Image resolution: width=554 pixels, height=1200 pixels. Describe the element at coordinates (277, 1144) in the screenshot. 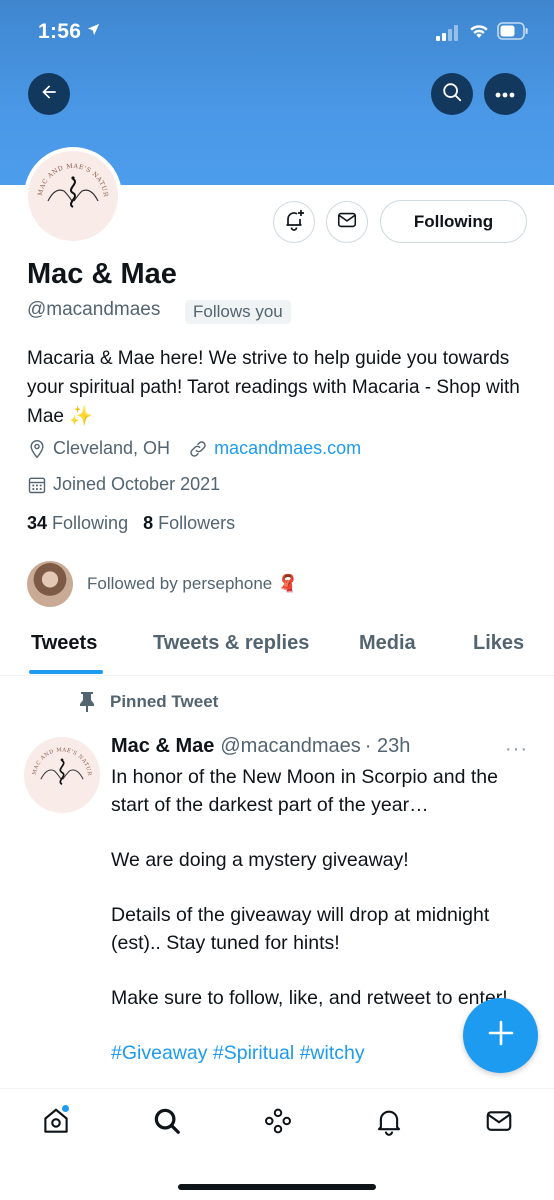

I see `bottom-navigation` at that location.